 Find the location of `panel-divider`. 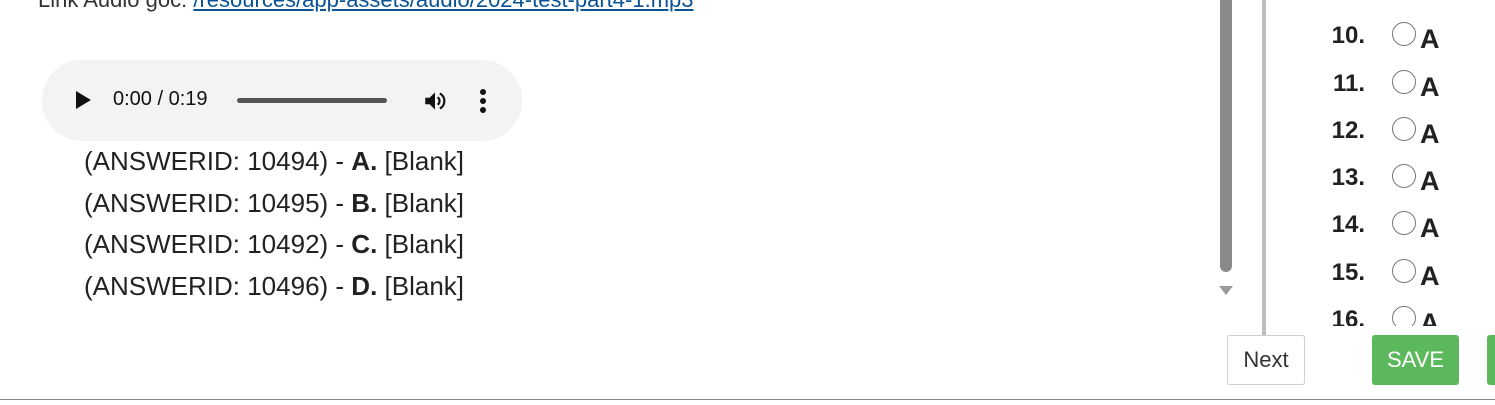

panel-divider is located at coordinates (1264, 167).